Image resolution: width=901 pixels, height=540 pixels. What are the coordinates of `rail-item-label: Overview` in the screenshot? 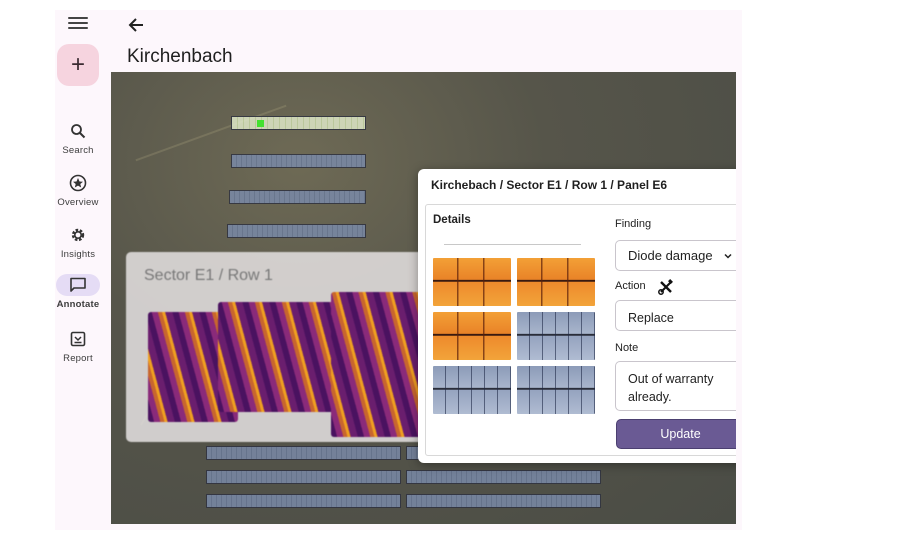 It's located at (78, 202).